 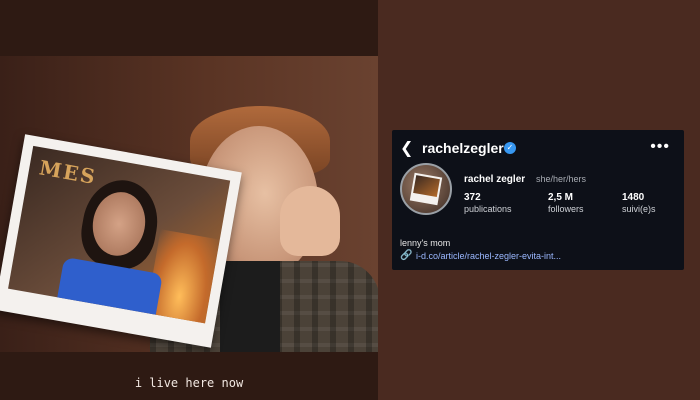 What do you see at coordinates (488, 209) in the screenshot?
I see `stat-label: publications` at bounding box center [488, 209].